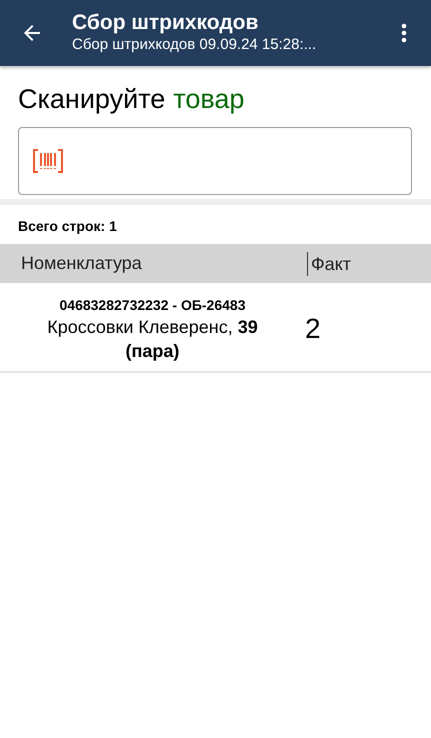  Describe the element at coordinates (404, 33) in the screenshot. I see `more-icon` at that location.